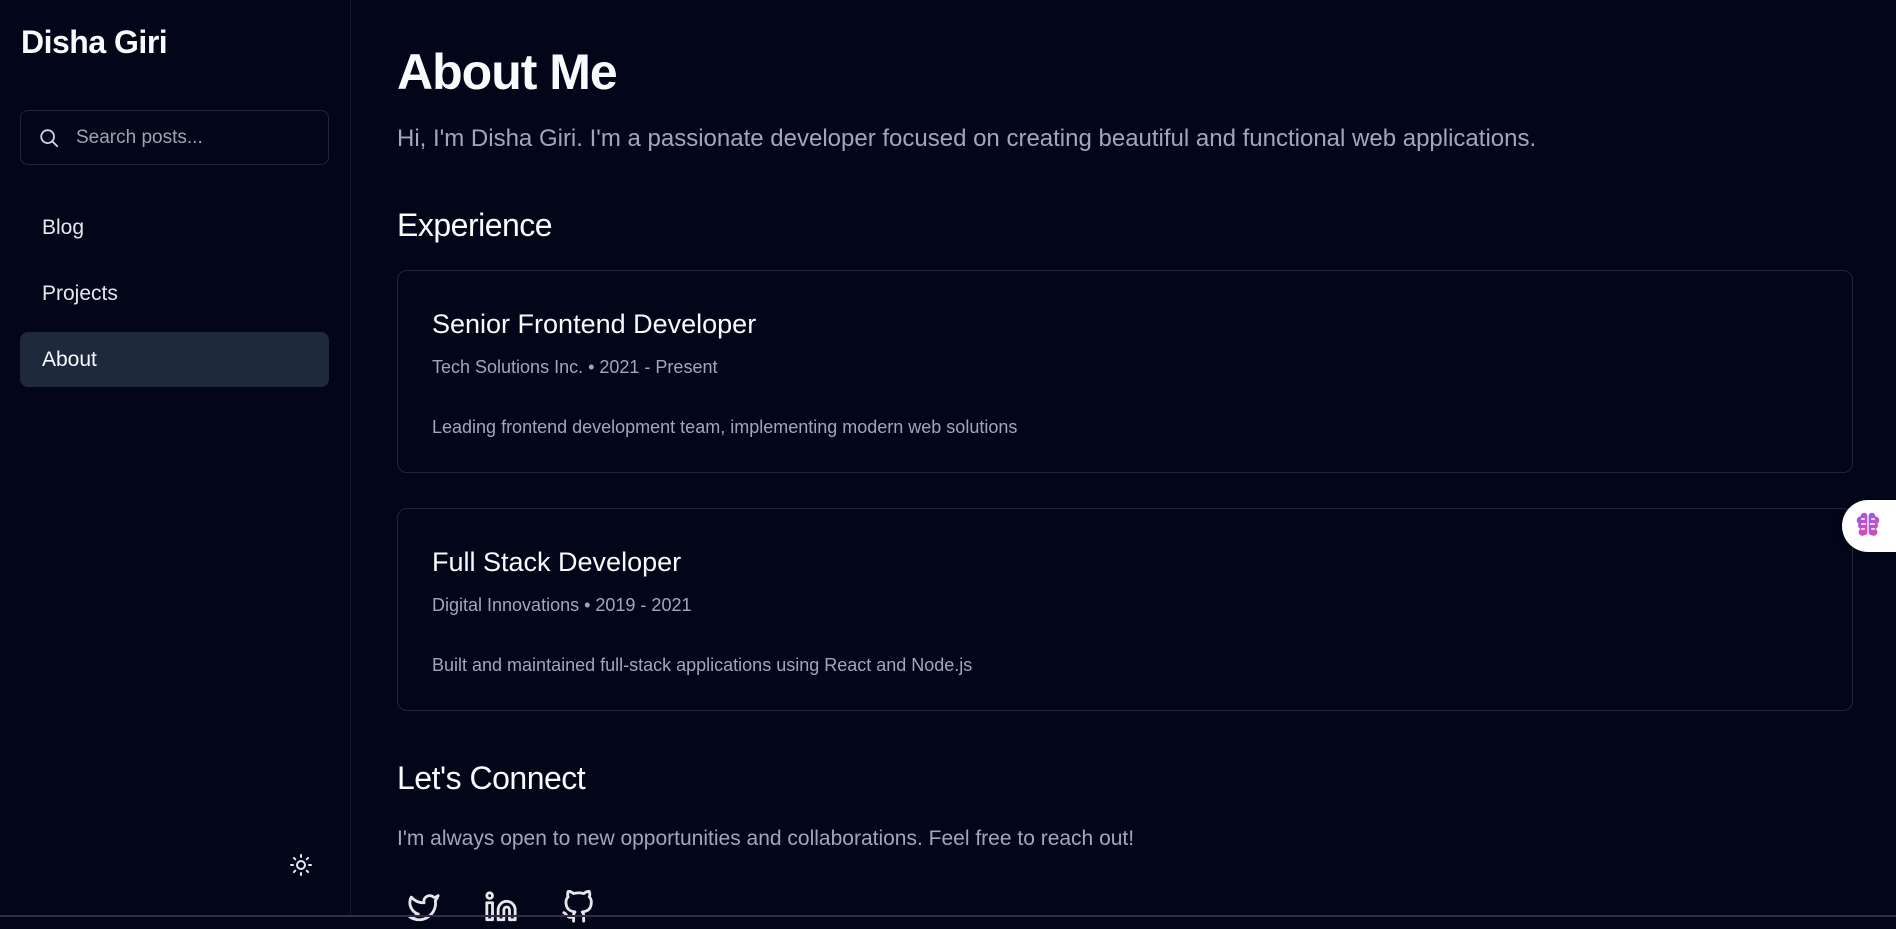 Image resolution: width=1896 pixels, height=929 pixels. I want to click on twitter-link, so click(424, 907).